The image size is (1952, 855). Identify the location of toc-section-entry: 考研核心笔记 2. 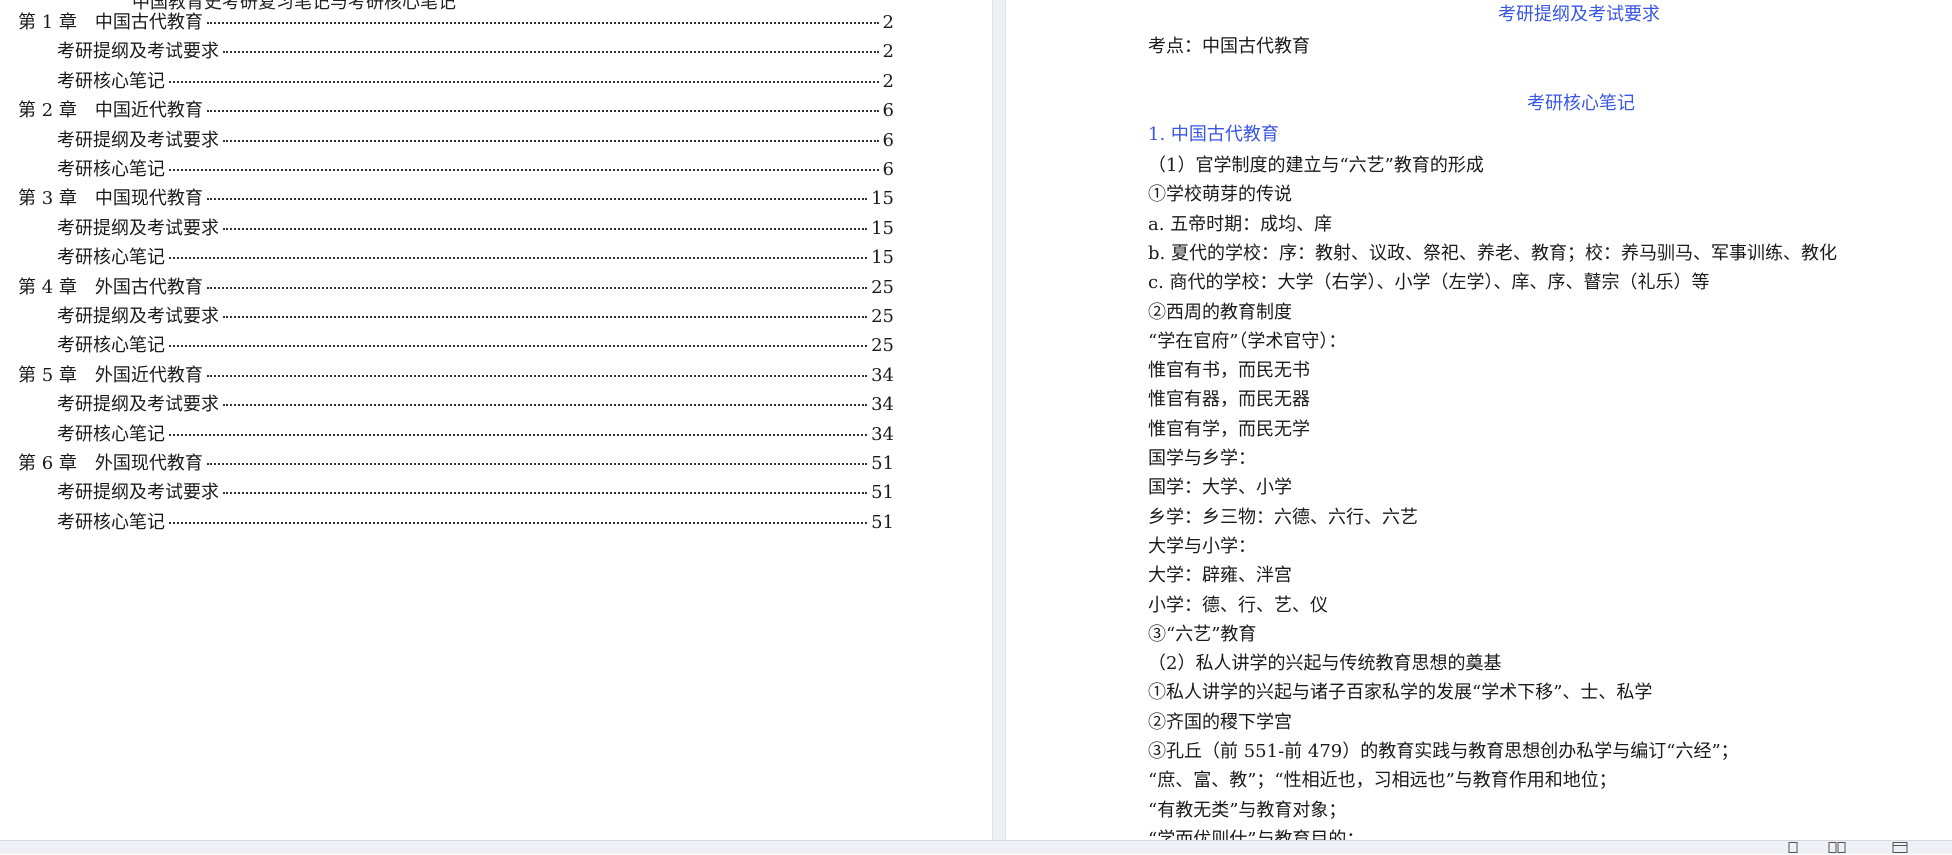
(475, 80).